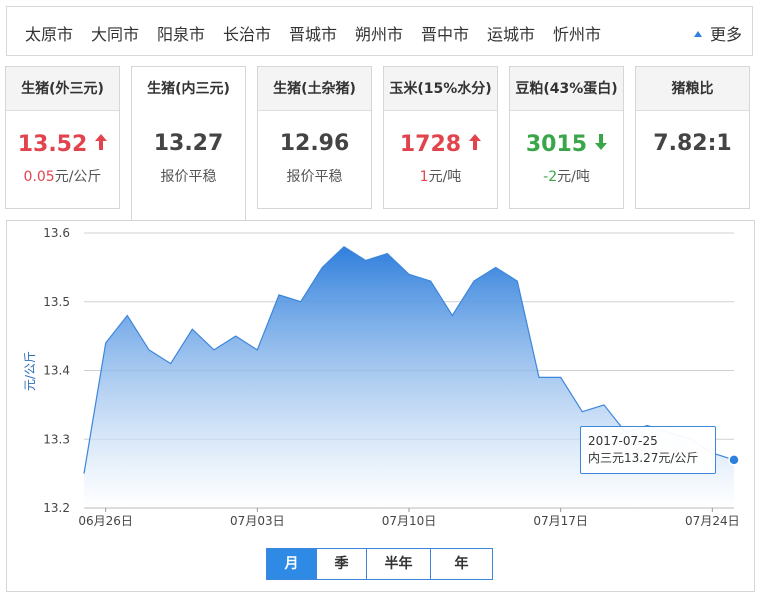  I want to click on y-tick-label: 13.5, so click(56, 302).